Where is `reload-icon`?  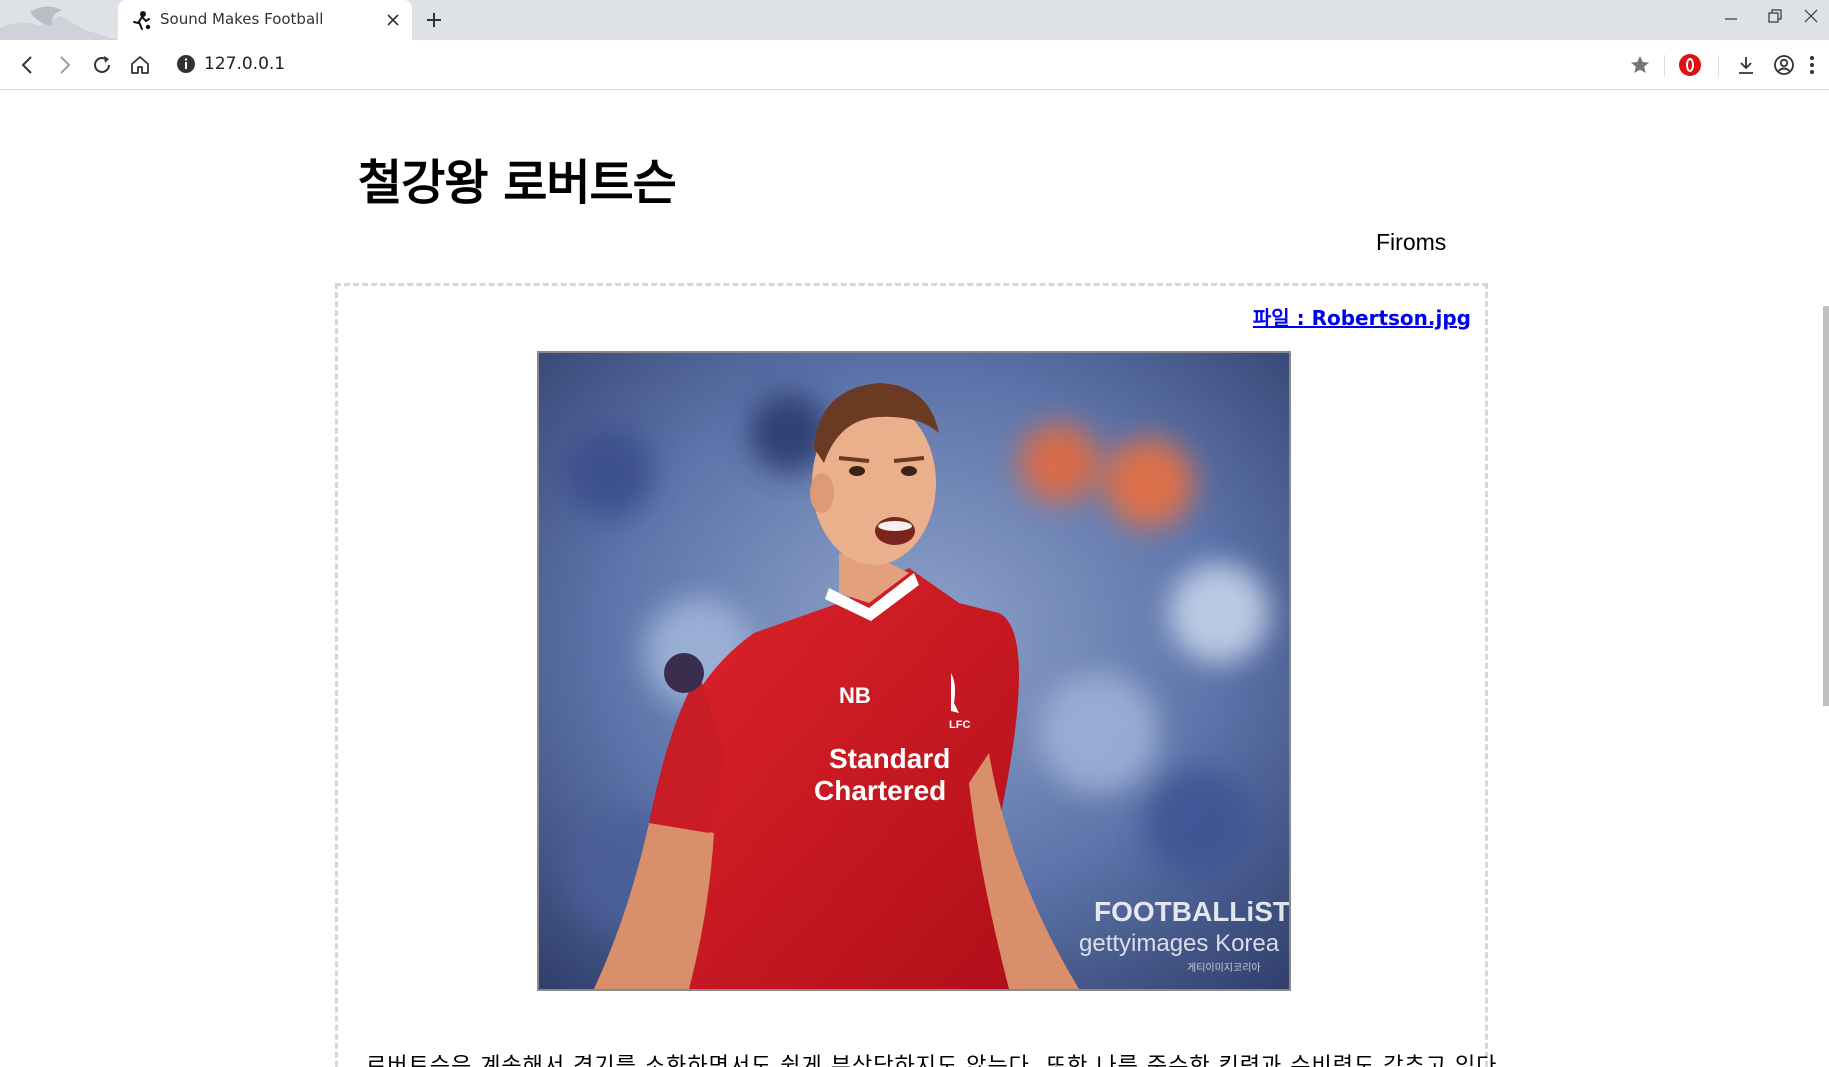 reload-icon is located at coordinates (102, 65).